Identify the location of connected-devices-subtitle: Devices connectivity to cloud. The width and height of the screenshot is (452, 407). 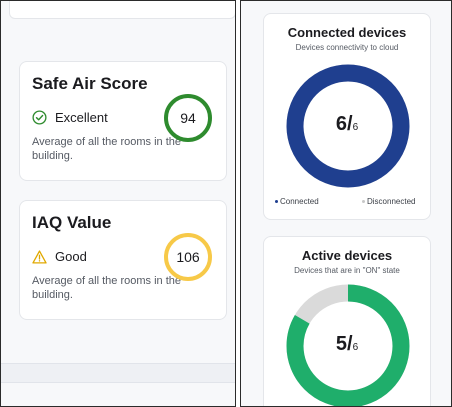
(347, 47).